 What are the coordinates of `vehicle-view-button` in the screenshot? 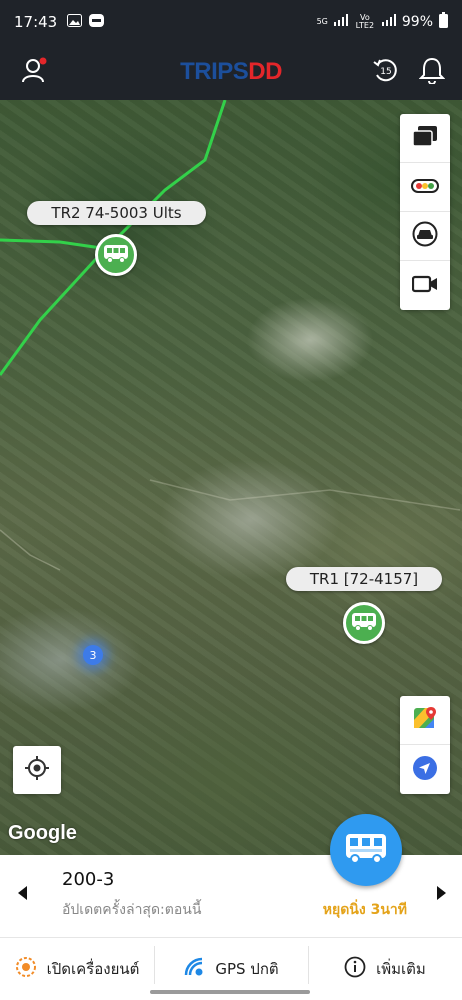 It's located at (425, 236).